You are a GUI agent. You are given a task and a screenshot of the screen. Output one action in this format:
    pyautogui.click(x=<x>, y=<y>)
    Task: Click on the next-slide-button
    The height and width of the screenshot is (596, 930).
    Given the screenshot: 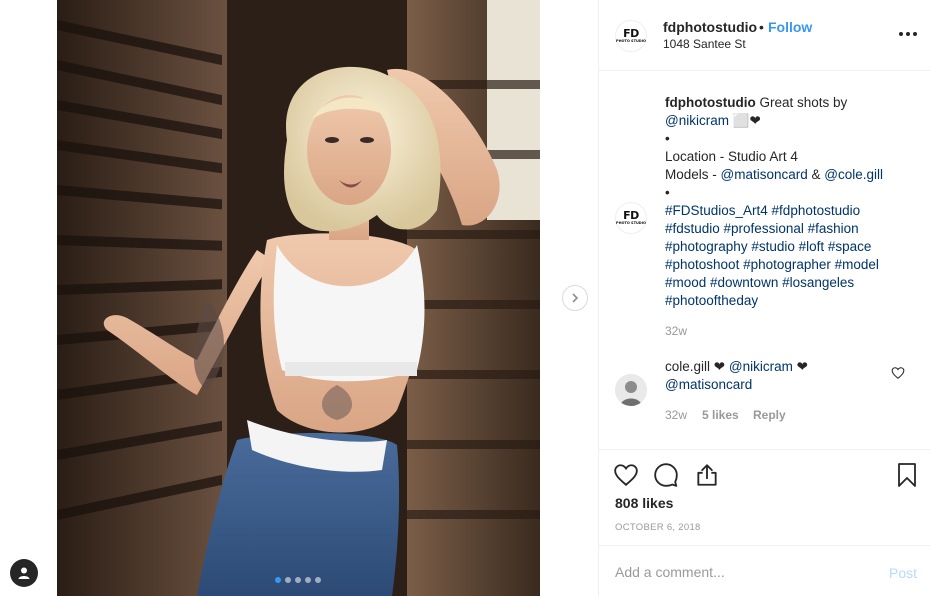 What is the action you would take?
    pyautogui.click(x=575, y=298)
    